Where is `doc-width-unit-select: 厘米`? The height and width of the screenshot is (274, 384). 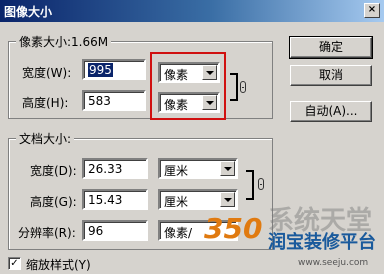
doc-width-unit-select: 厘米 is located at coordinates (198, 168).